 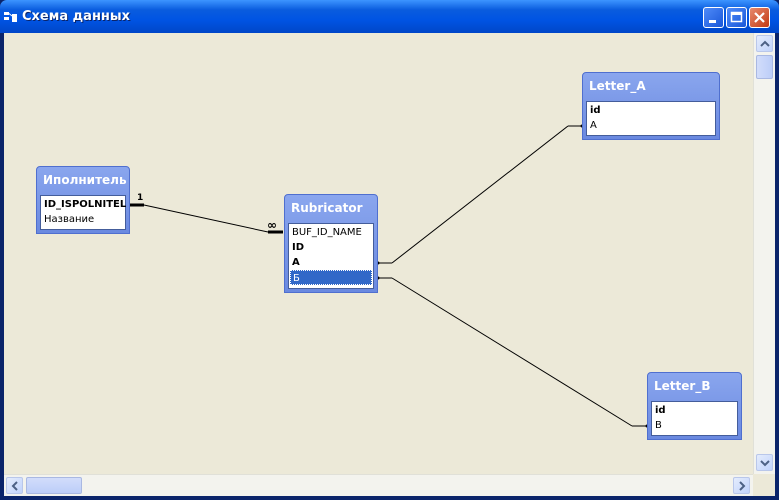 What do you see at coordinates (206, 218) in the screenshot?
I see `relationship-line-ispolnitel-rubricator` at bounding box center [206, 218].